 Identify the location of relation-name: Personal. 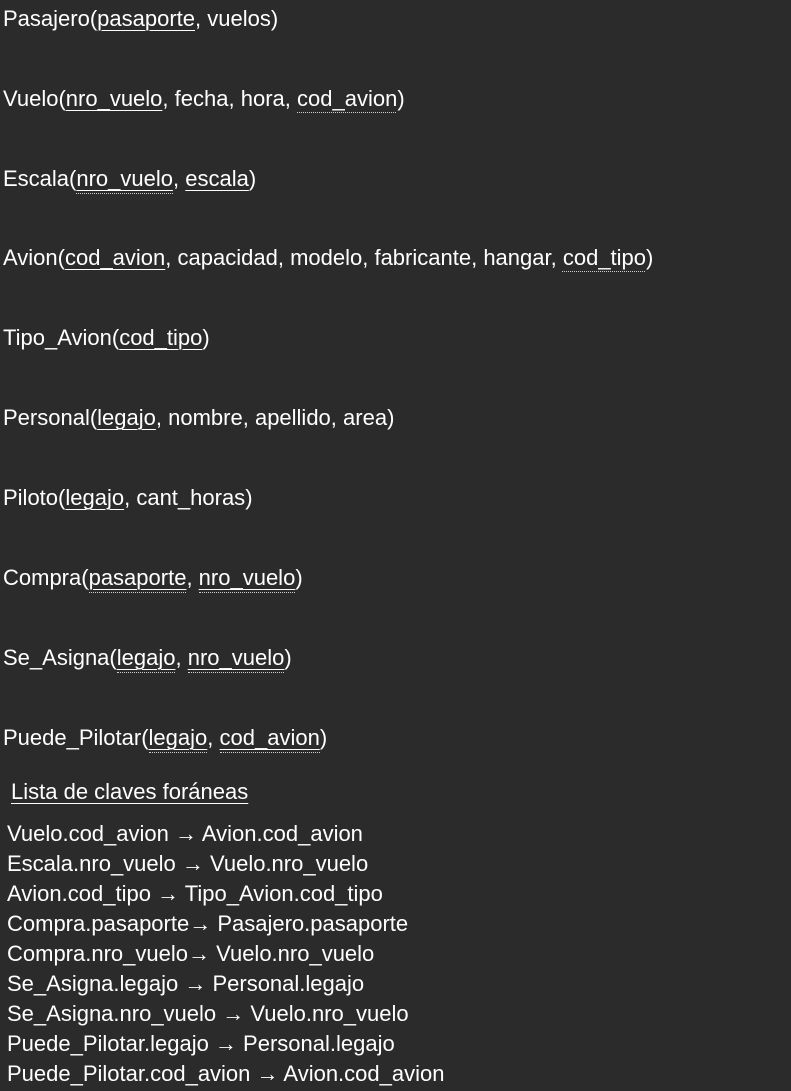
(46, 417).